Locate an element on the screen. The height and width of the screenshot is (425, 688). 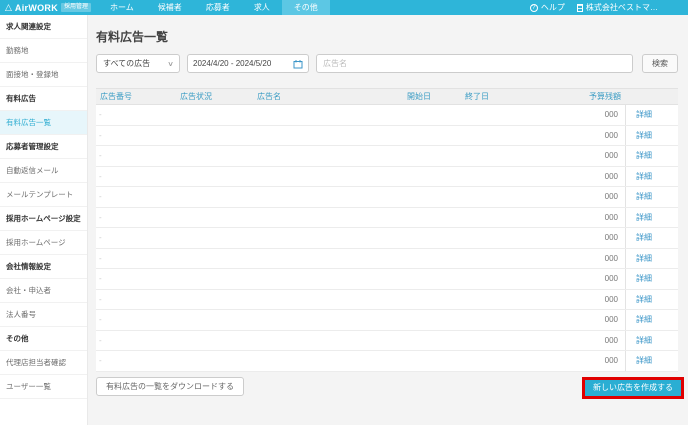
sidebar-item-2: 面接地・登録地 is located at coordinates (43, 75).